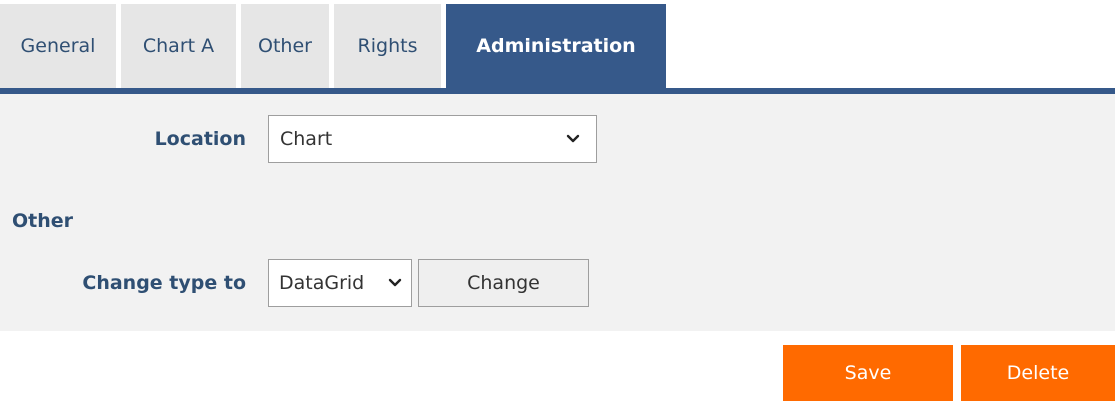 This screenshot has width=1115, height=401. I want to click on section-other-heading: Other, so click(43, 221).